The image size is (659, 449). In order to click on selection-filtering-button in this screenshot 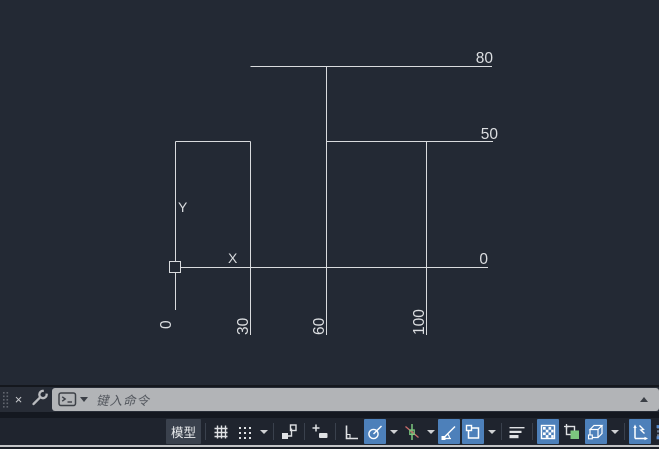, I will do `click(656, 431)`.